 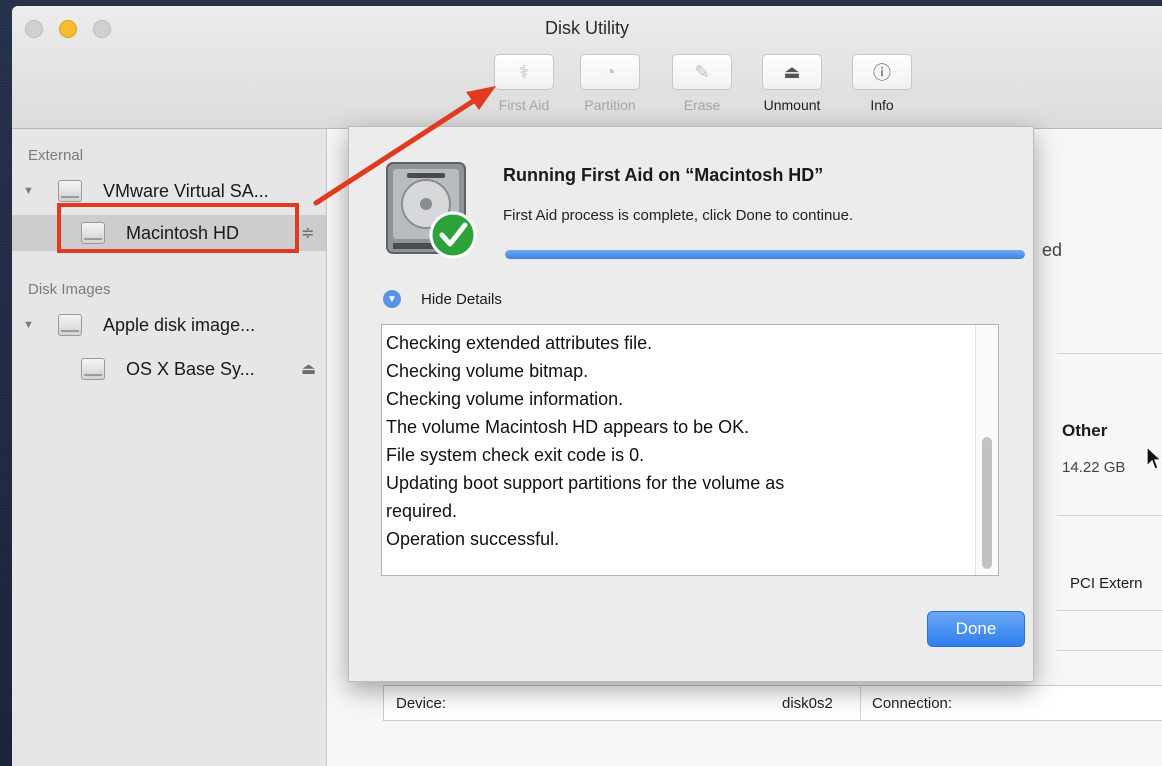 I want to click on hide-details-toggle: ▼ Hide Details, so click(x=442, y=299).